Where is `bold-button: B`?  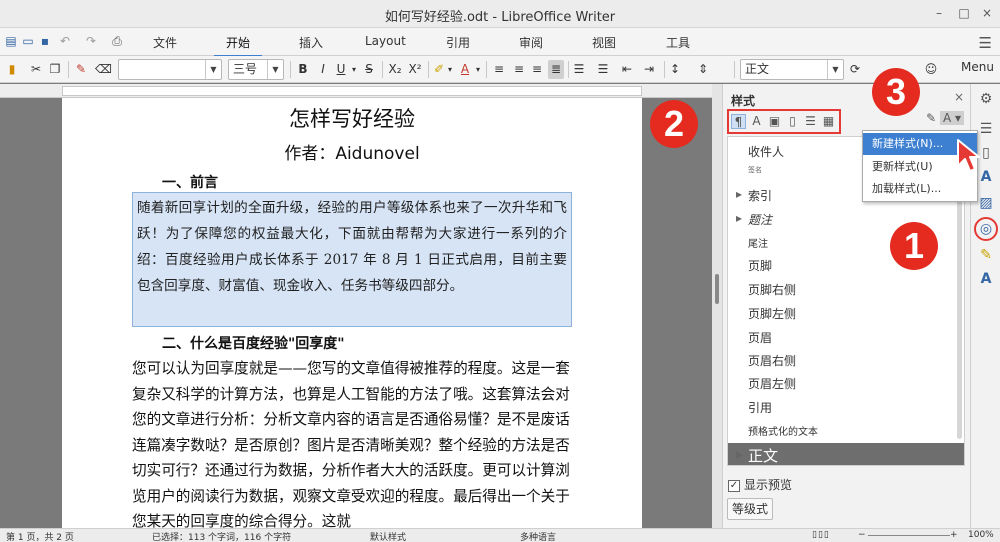
bold-button: B is located at coordinates (303, 69).